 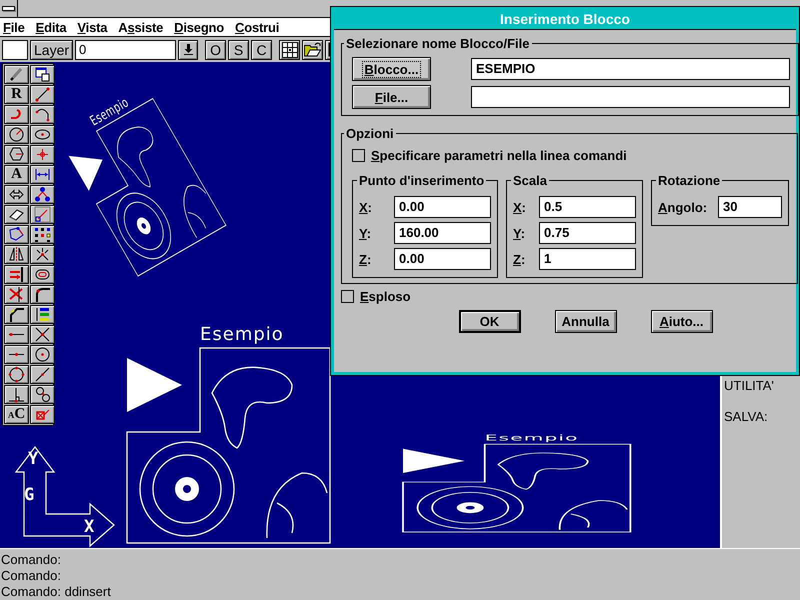 I want to click on group-title: Punto d'inserimento, so click(x=422, y=180).